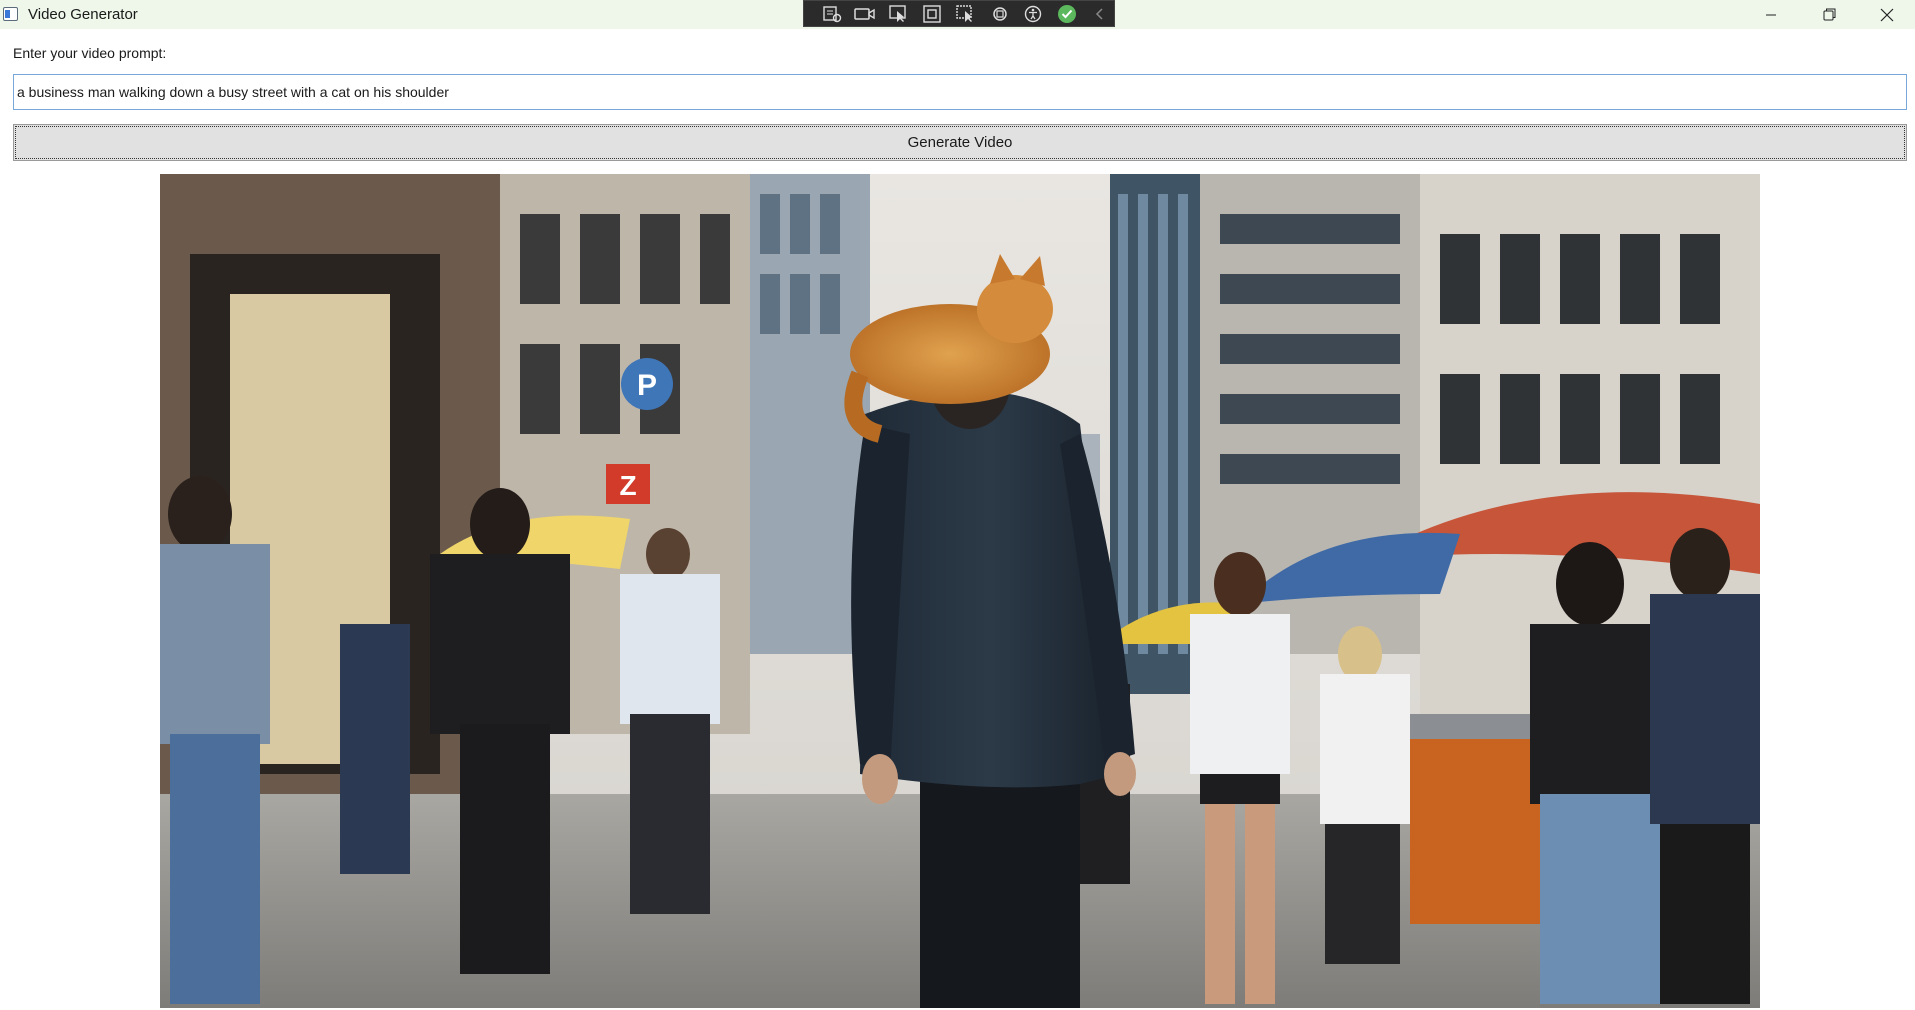 The height and width of the screenshot is (1010, 1915). What do you see at coordinates (1101, 14) in the screenshot?
I see `collapse-chevron-icon` at bounding box center [1101, 14].